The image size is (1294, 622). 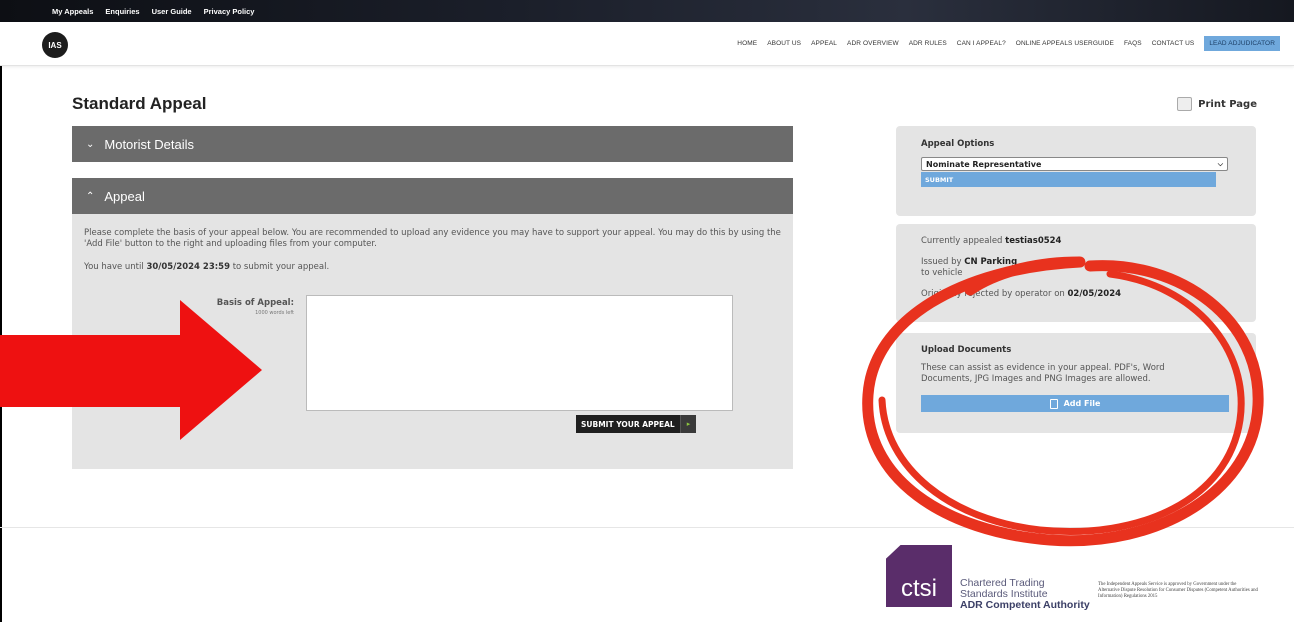 I want to click on annotation-circle-svg, so click(x=1063, y=401).